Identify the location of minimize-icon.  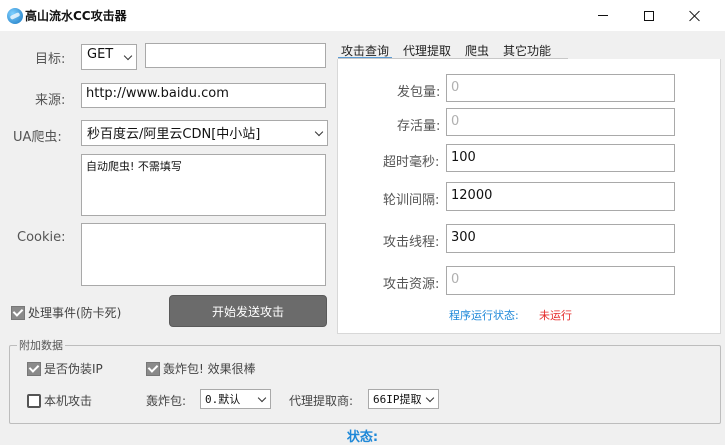
(603, 15).